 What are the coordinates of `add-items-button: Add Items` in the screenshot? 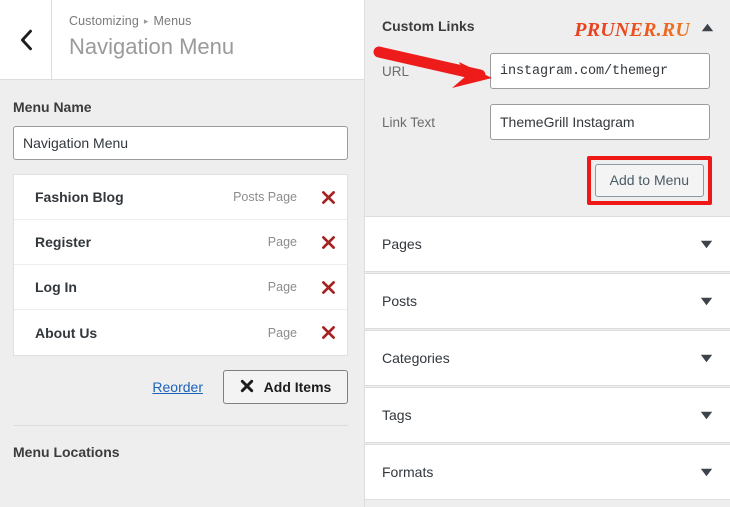 It's located at (285, 387).